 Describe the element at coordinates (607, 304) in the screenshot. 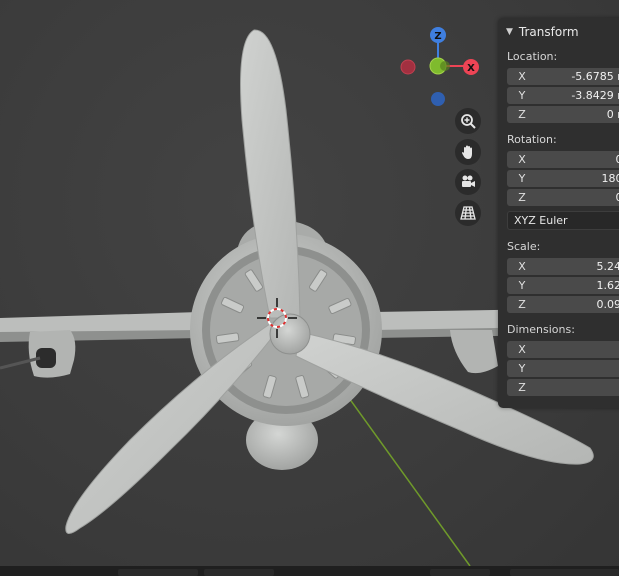

I see `field-value: 0.096` at that location.